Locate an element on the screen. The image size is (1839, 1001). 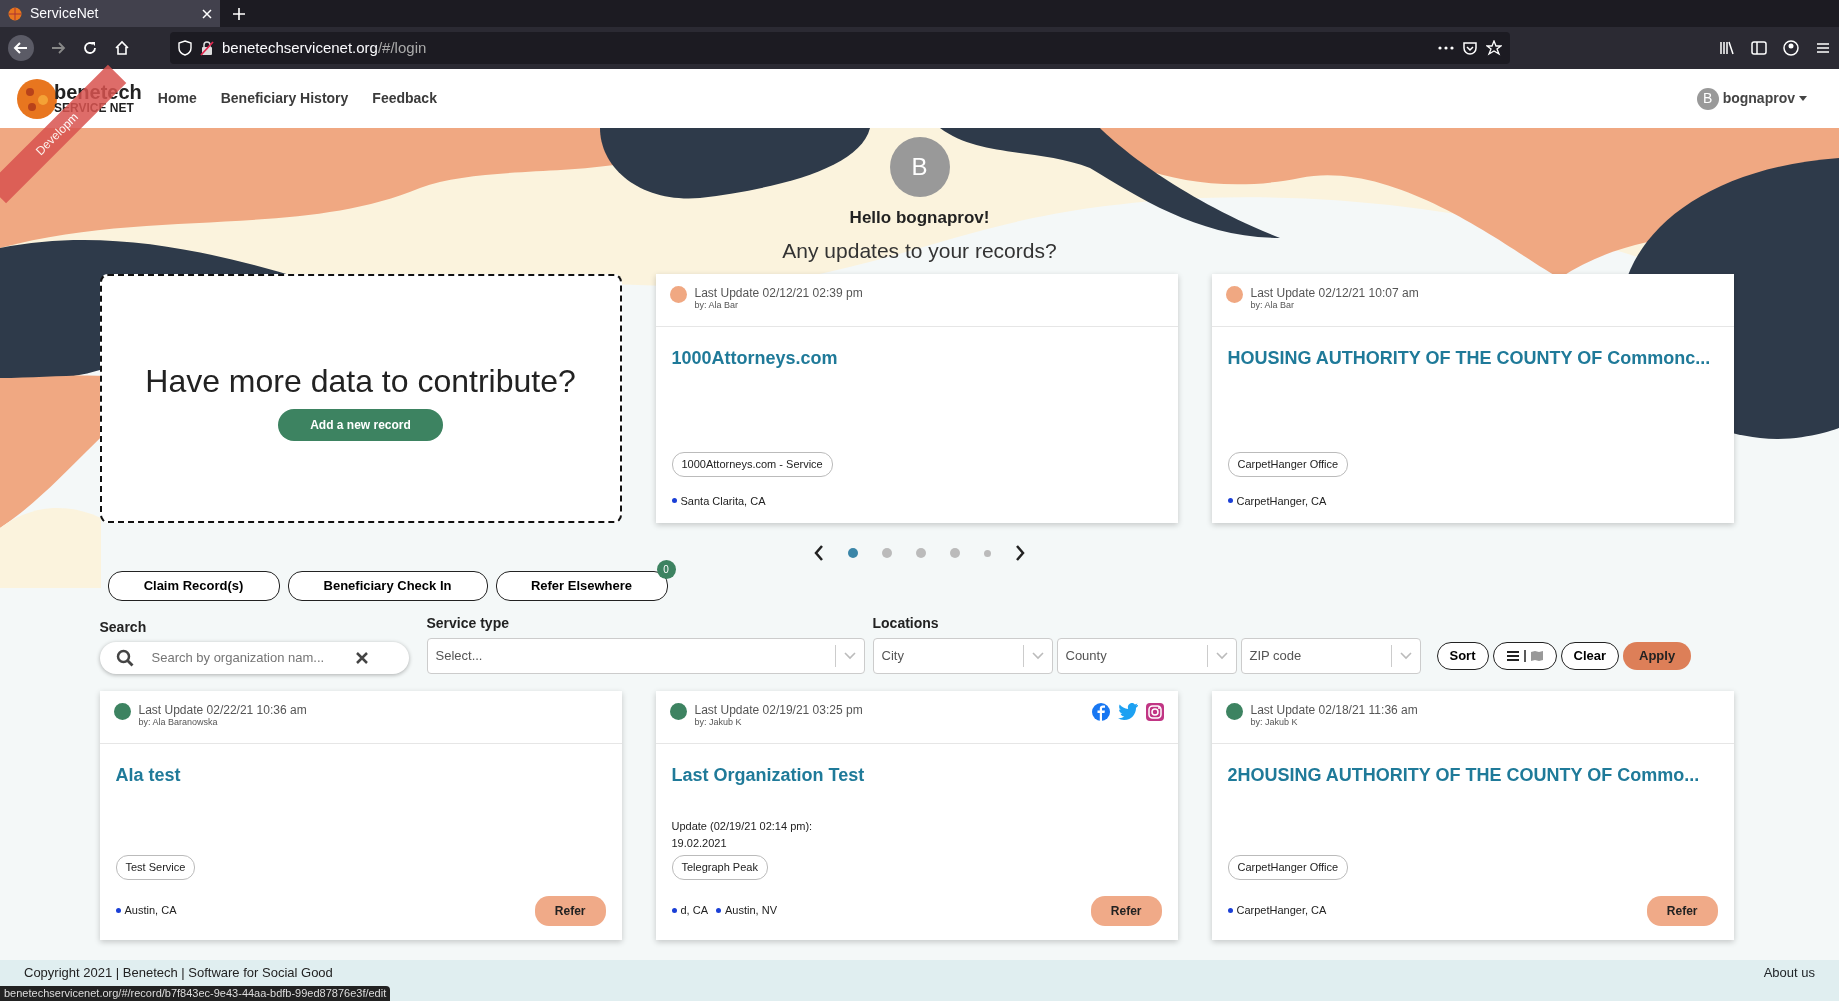
filter-label: Locations is located at coordinates (906, 623).